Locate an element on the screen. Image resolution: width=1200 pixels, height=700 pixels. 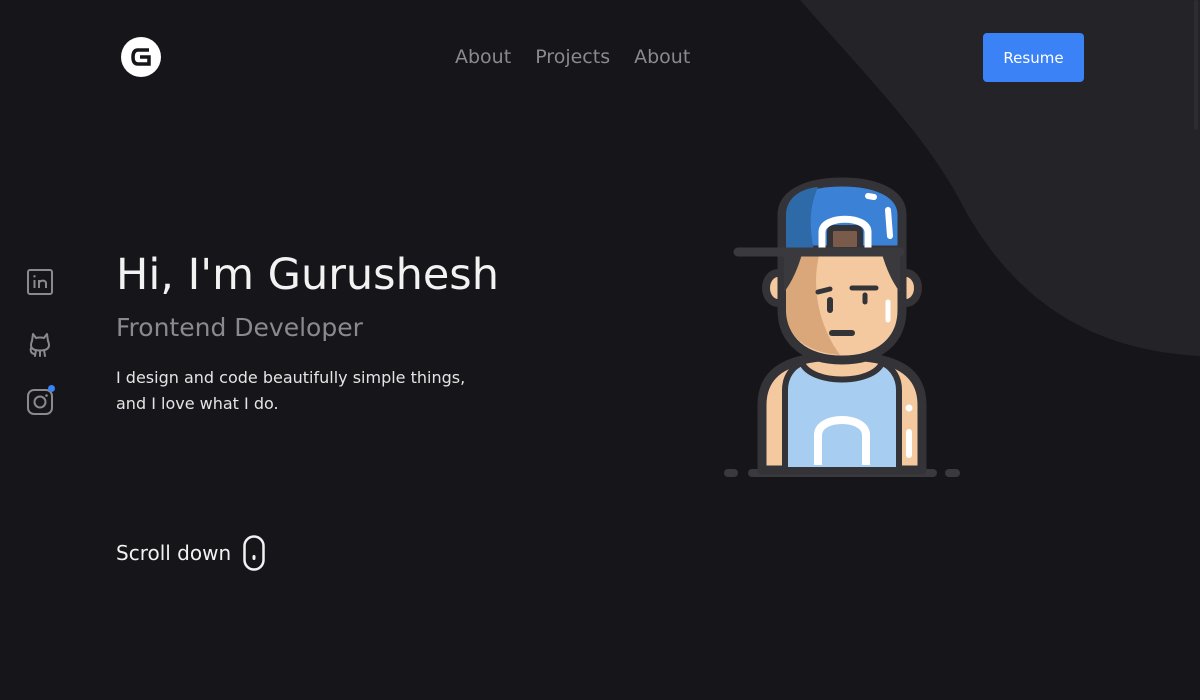
scroll-down-label: Scroll down is located at coordinates (174, 553).